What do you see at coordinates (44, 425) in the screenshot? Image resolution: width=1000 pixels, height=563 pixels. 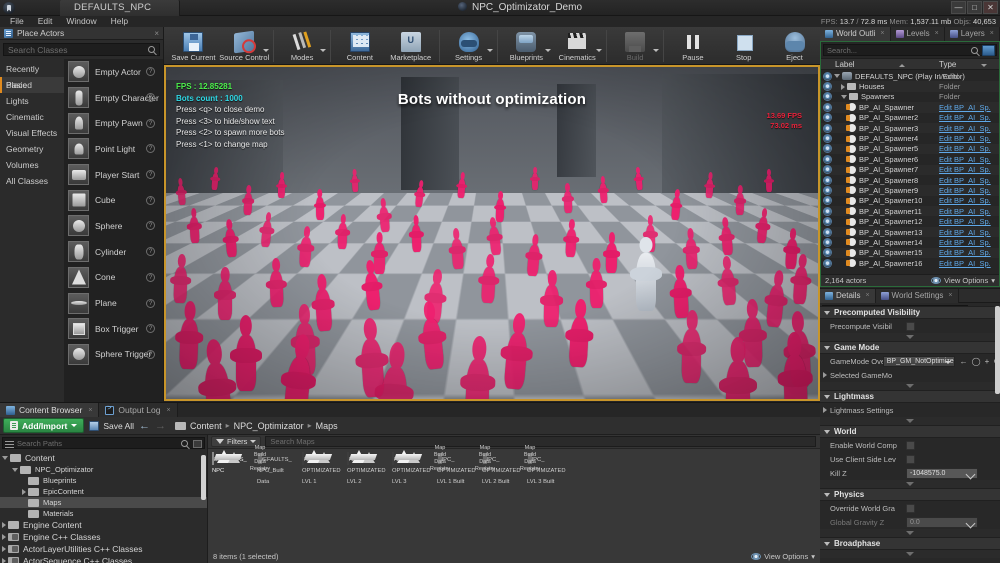 I see `add-import-button: Add/Import` at bounding box center [44, 425].